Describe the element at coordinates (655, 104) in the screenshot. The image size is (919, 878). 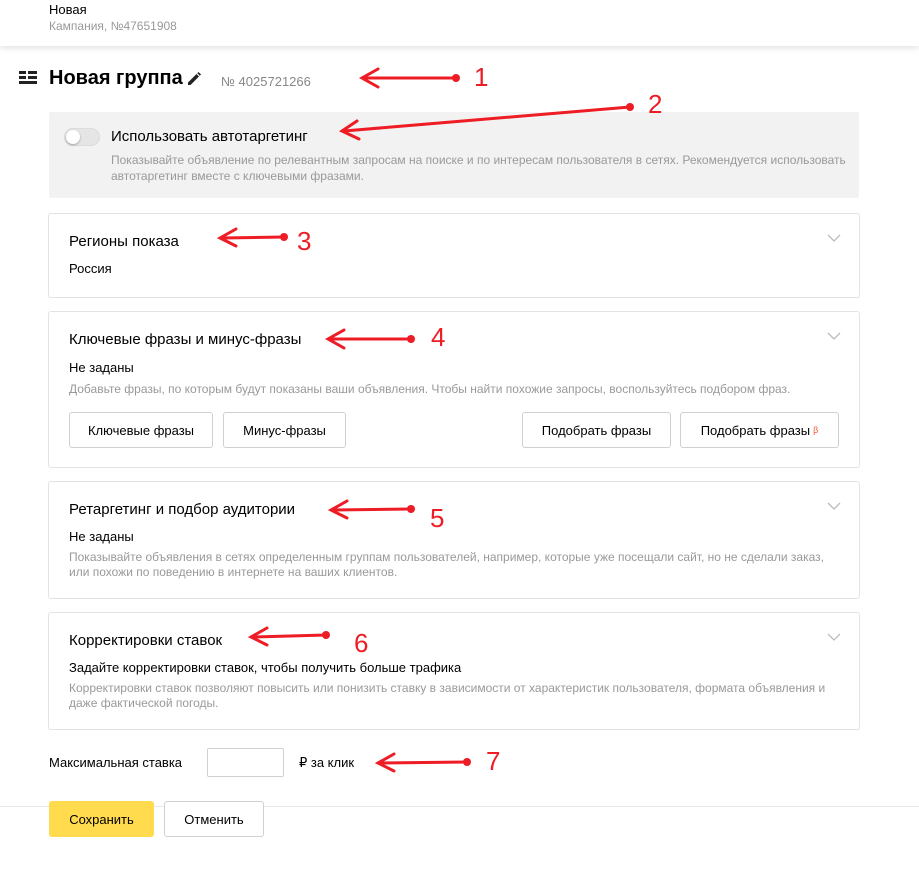
I see `annotation-number-2: 2` at that location.